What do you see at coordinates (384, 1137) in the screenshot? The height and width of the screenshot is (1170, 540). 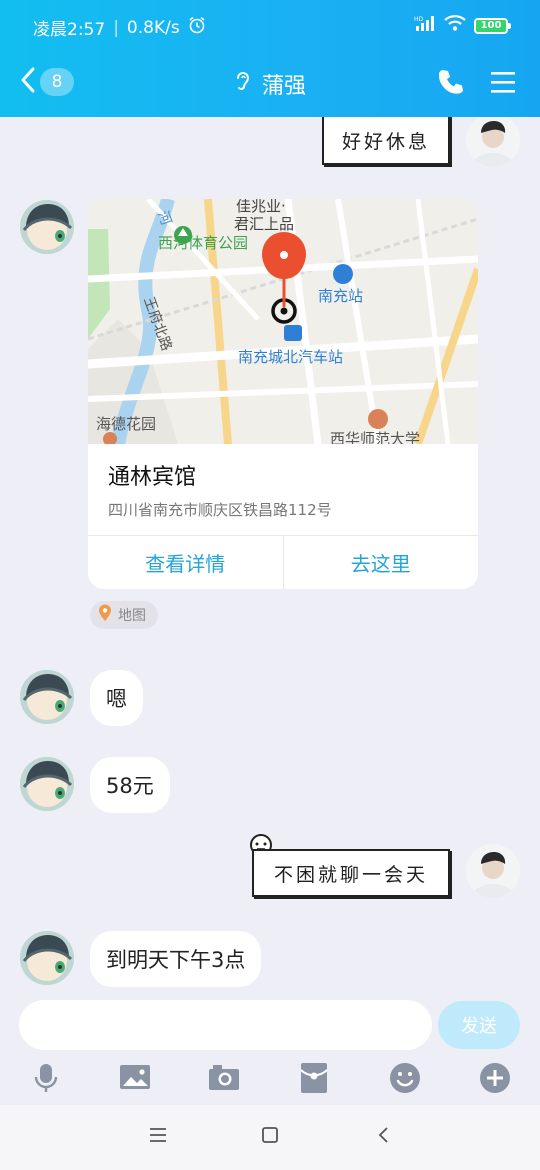 I see `back-triangle-icon` at bounding box center [384, 1137].